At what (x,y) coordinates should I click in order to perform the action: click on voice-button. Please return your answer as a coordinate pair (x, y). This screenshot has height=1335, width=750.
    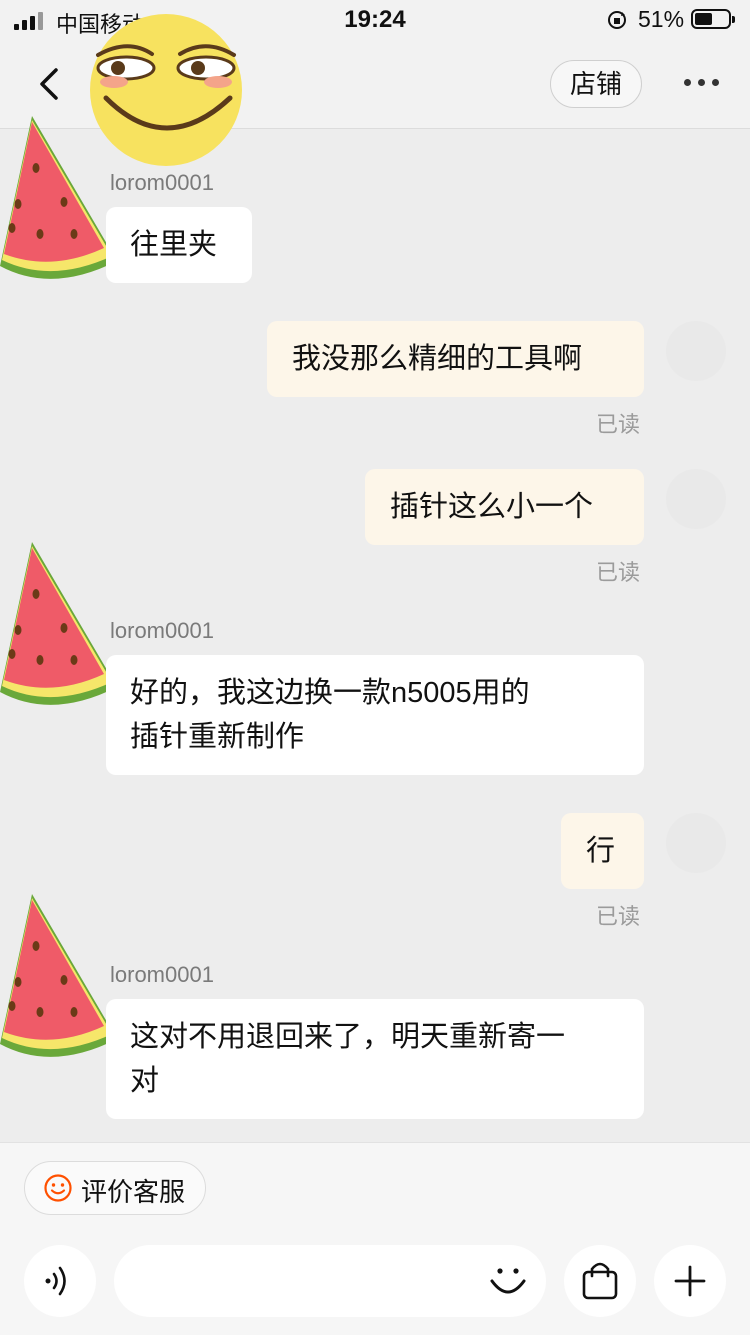
    Looking at the image, I should click on (60, 1281).